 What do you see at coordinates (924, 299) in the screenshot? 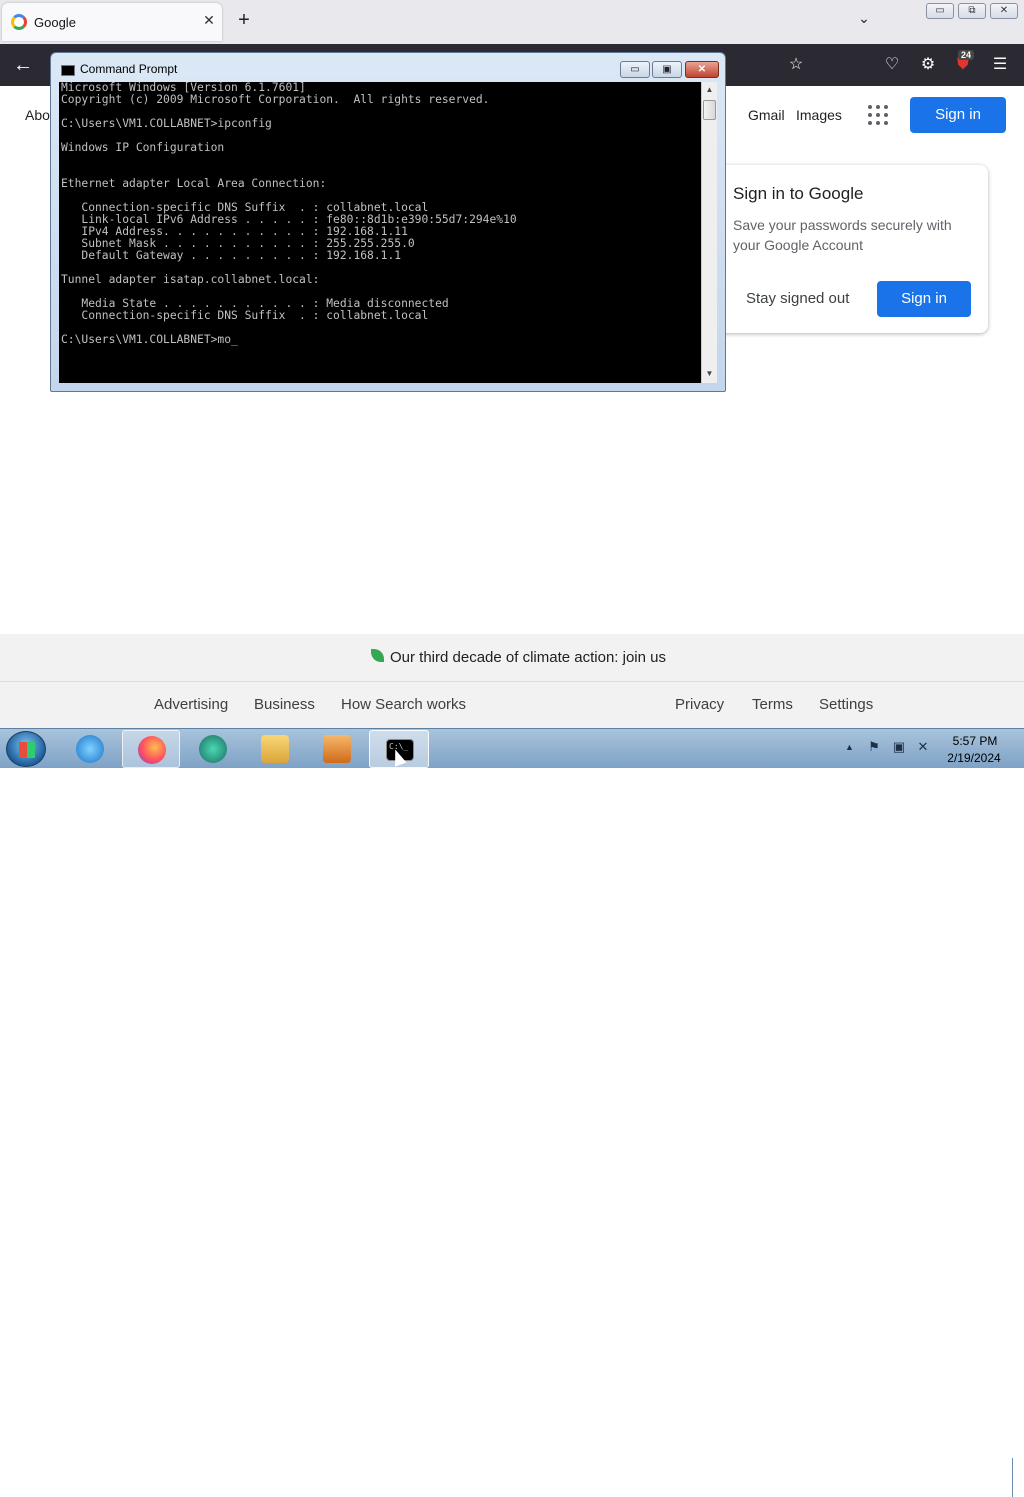
I see `popup-sign-in-button: Sign in` at bounding box center [924, 299].